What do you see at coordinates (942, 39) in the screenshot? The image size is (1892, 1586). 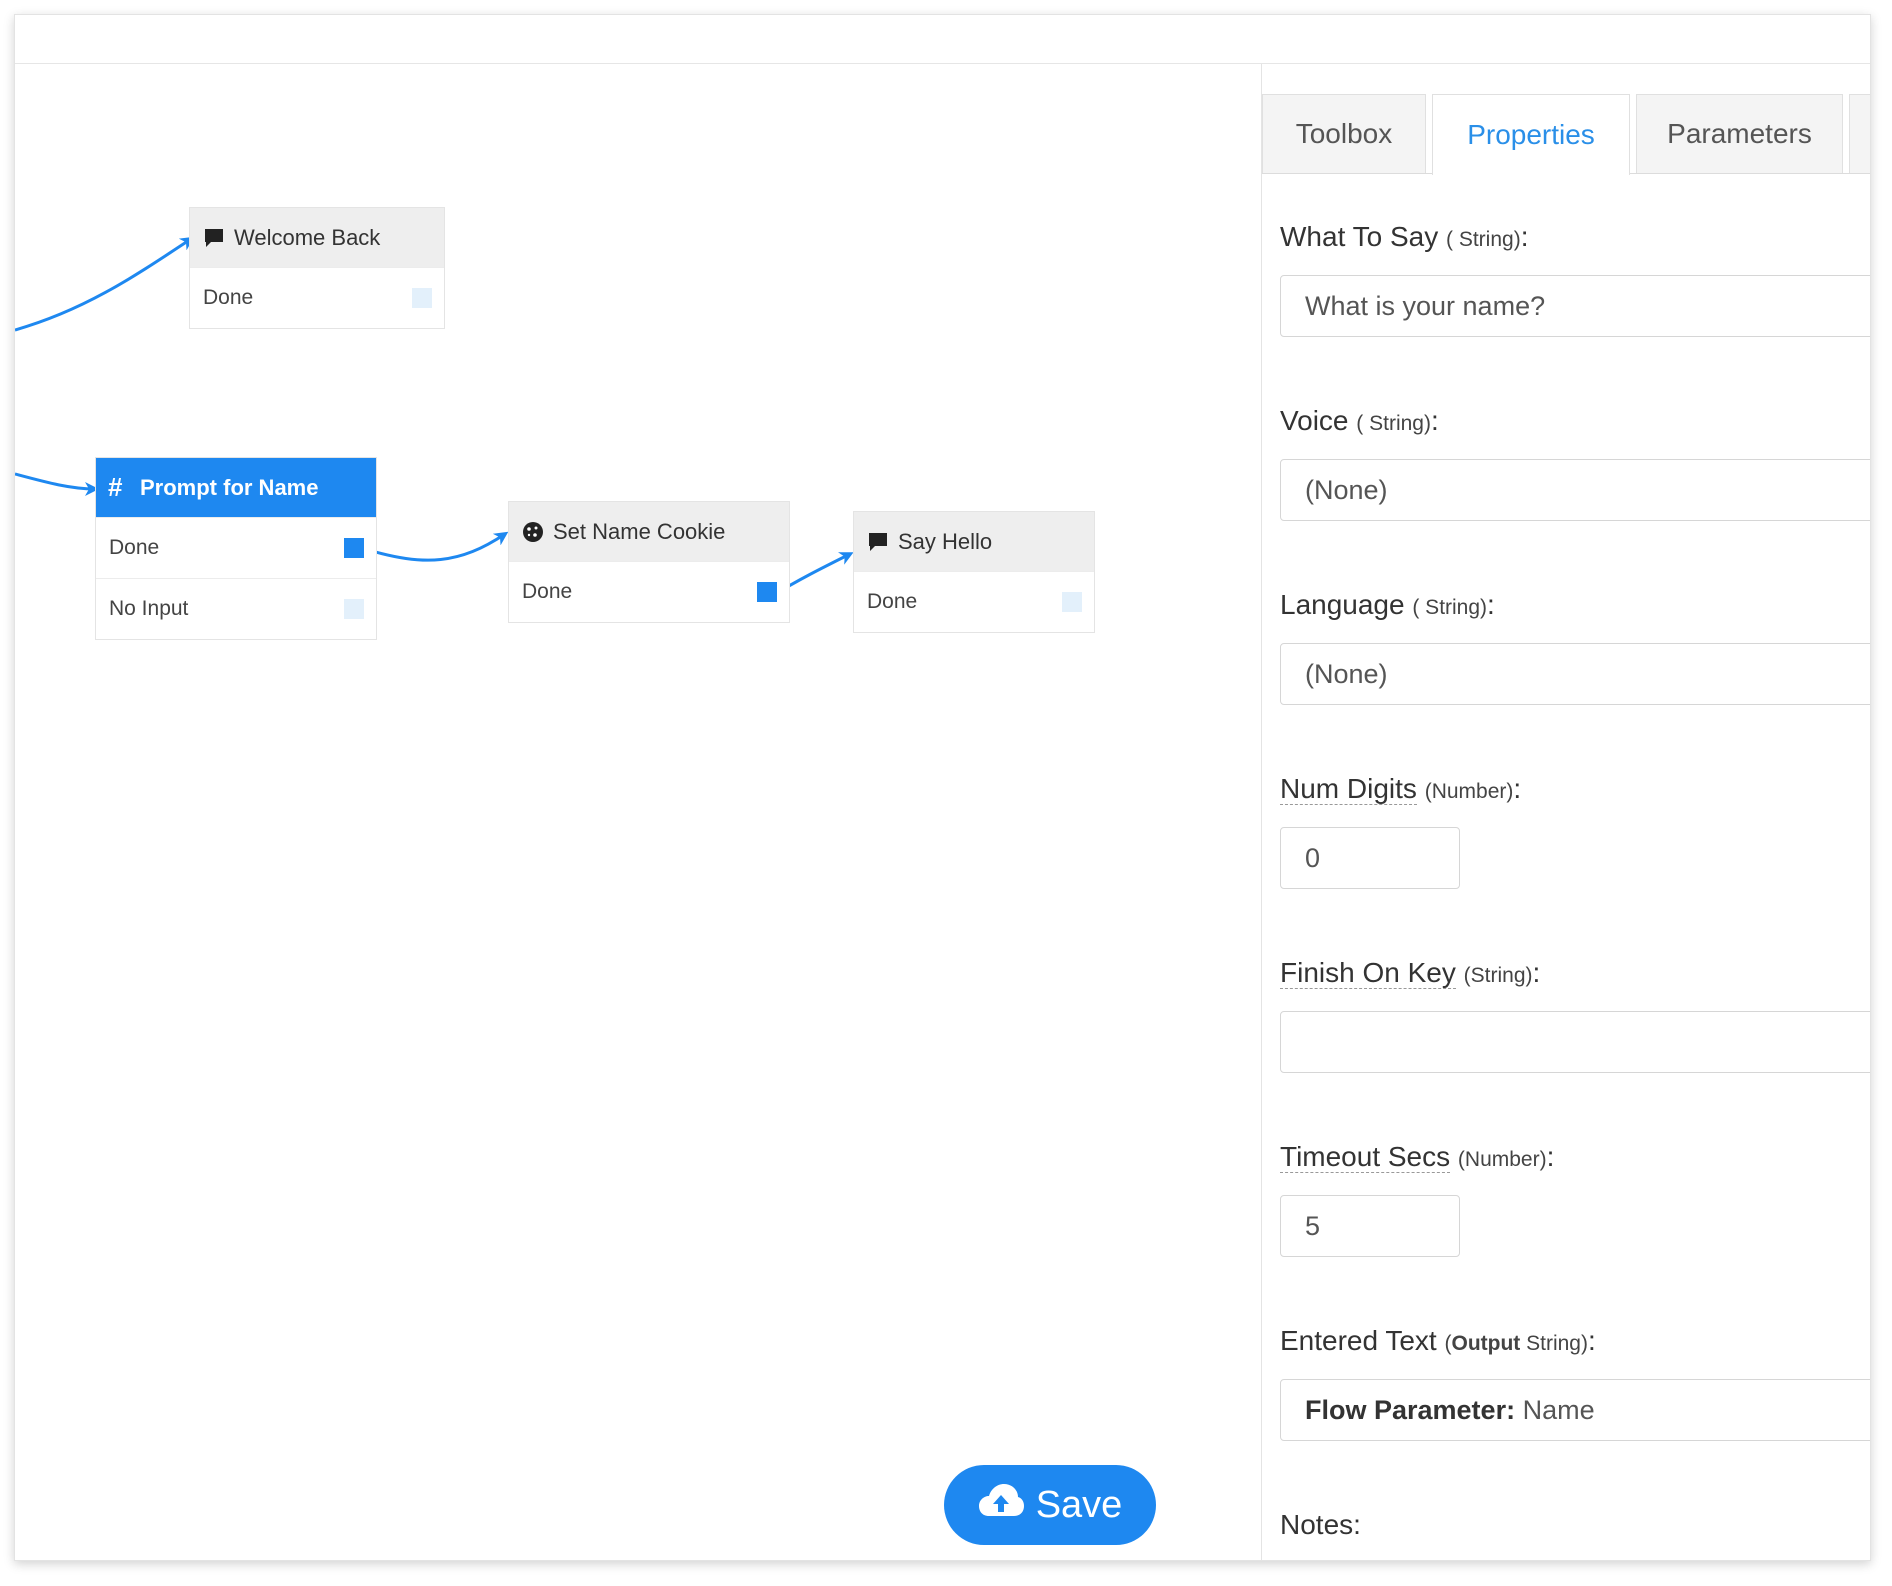 I see `top-bar` at bounding box center [942, 39].